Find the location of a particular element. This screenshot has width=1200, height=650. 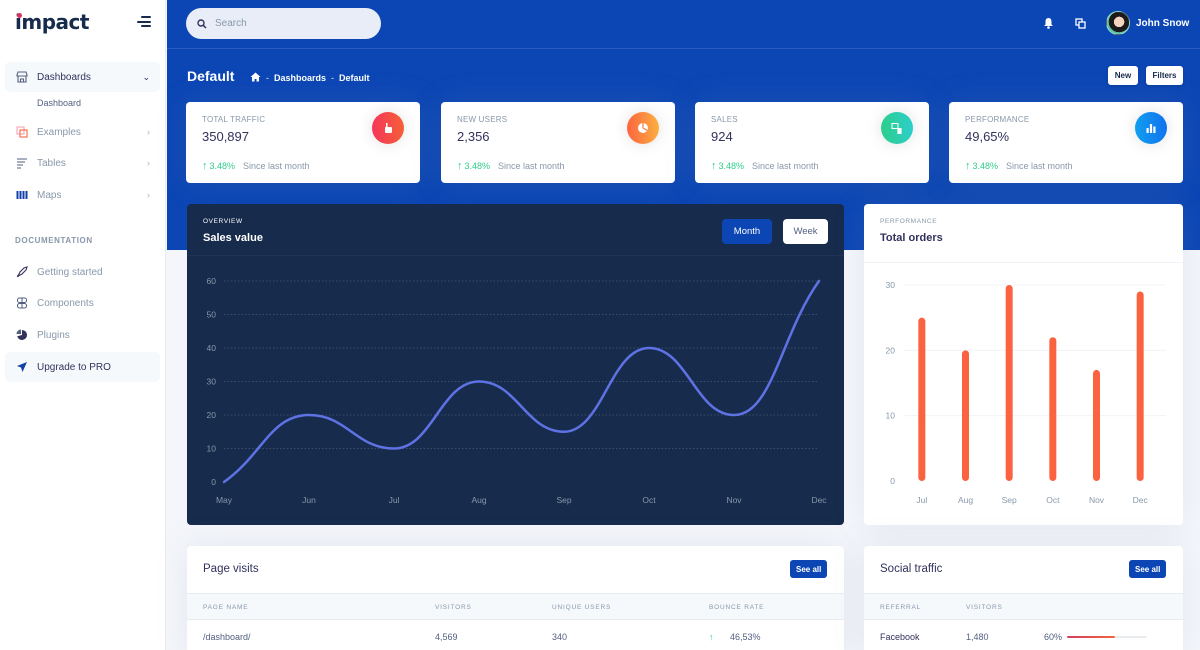

search-box is located at coordinates (283, 23).